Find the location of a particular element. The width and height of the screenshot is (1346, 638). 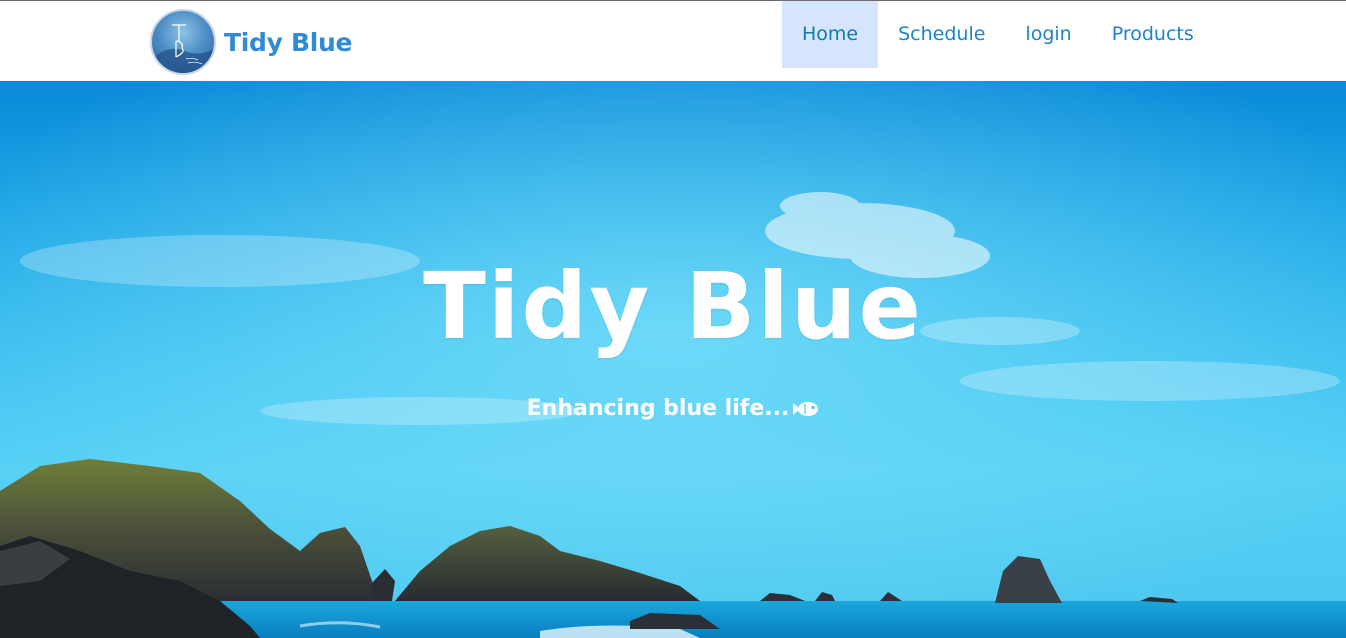

main-nav: Home Schedule login Products is located at coordinates (998, 34).